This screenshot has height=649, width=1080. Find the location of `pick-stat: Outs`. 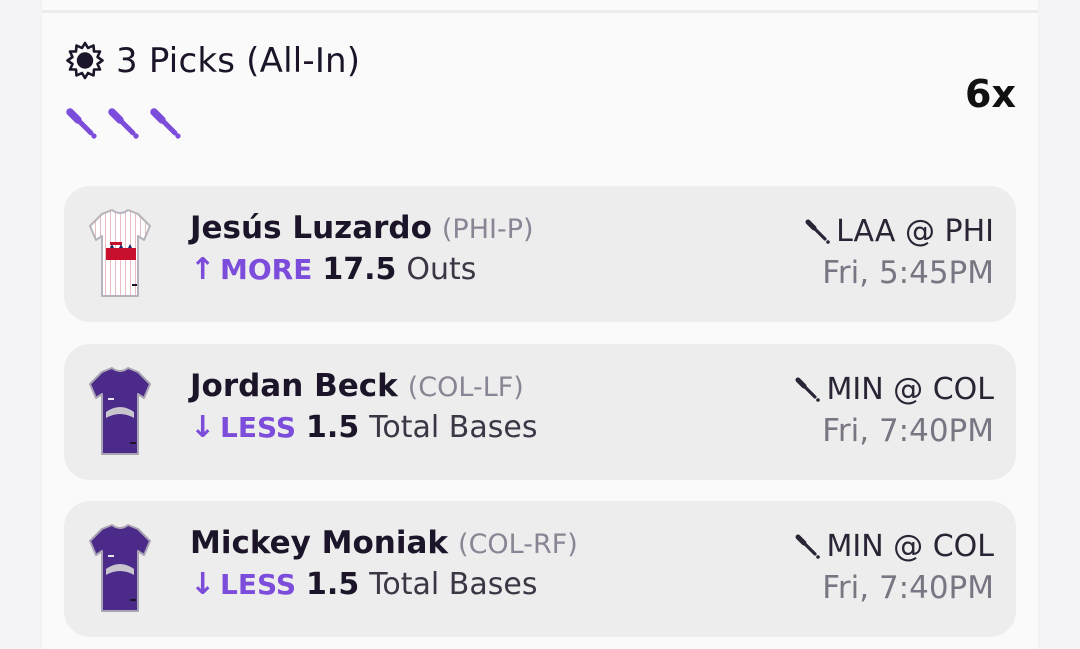

pick-stat: Outs is located at coordinates (441, 269).